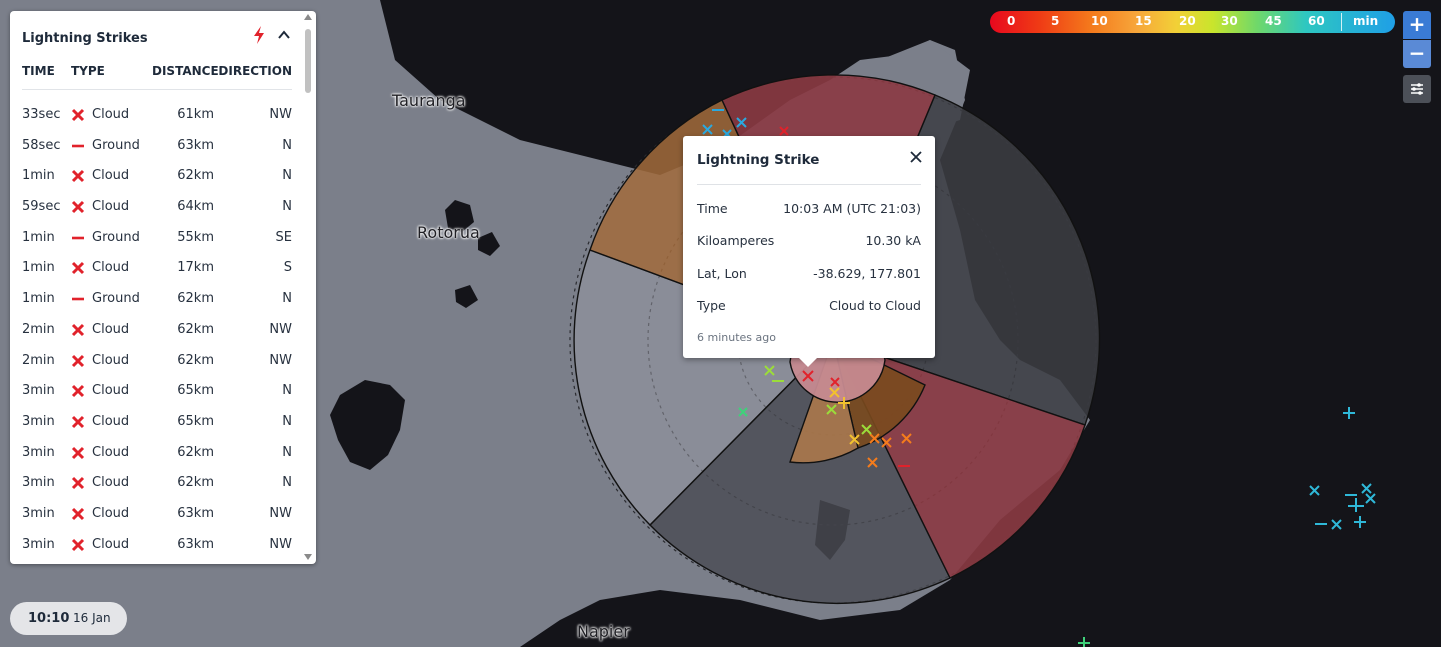  What do you see at coordinates (308, 557) in the screenshot?
I see `scroll-down-arrow-icon` at bounding box center [308, 557].